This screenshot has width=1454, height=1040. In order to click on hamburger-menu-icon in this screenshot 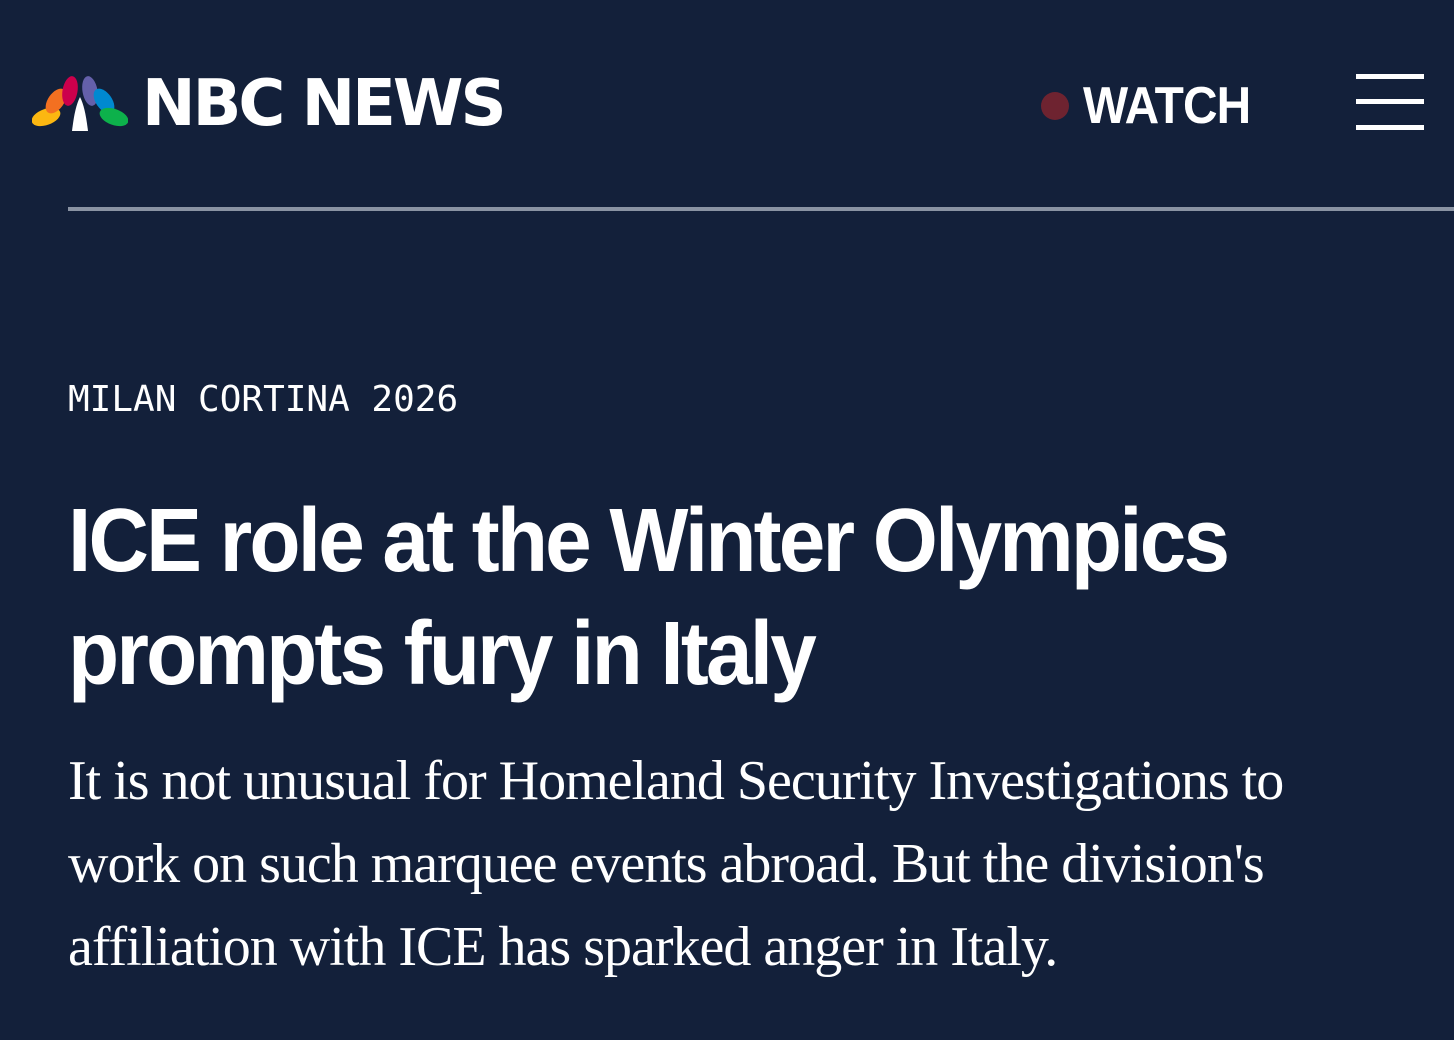, I will do `click(1390, 103)`.